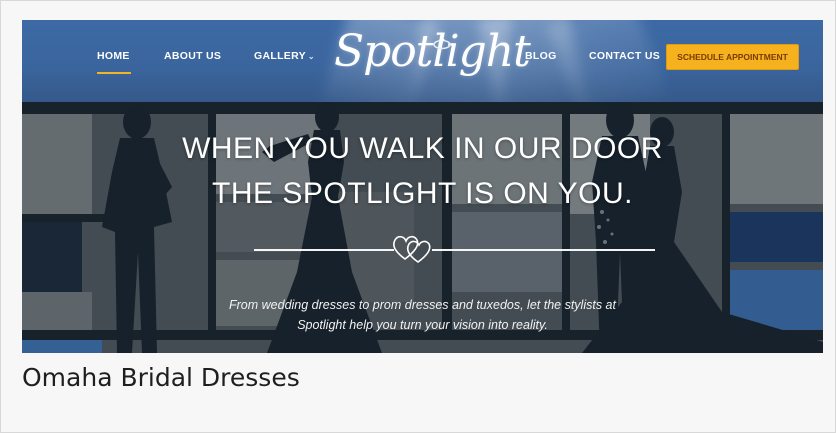 This screenshot has height=433, width=836. I want to click on nav-item-label: HOME, so click(113, 56).